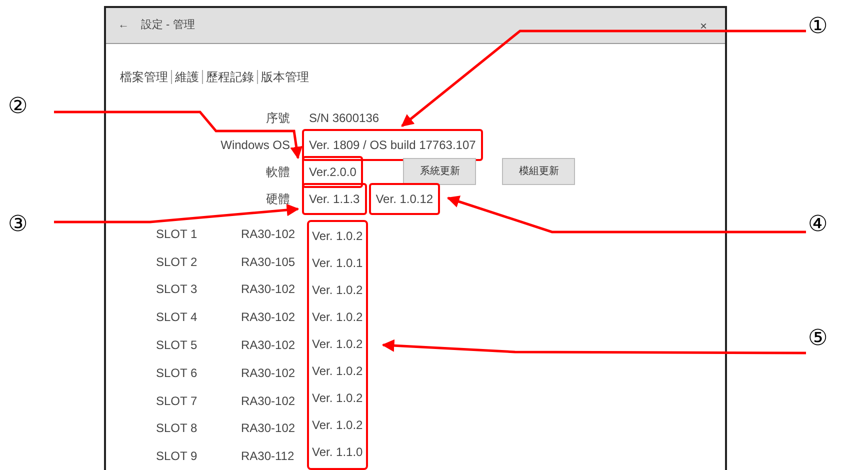  What do you see at coordinates (285, 77) in the screenshot?
I see `nav-link: 版本管理` at bounding box center [285, 77].